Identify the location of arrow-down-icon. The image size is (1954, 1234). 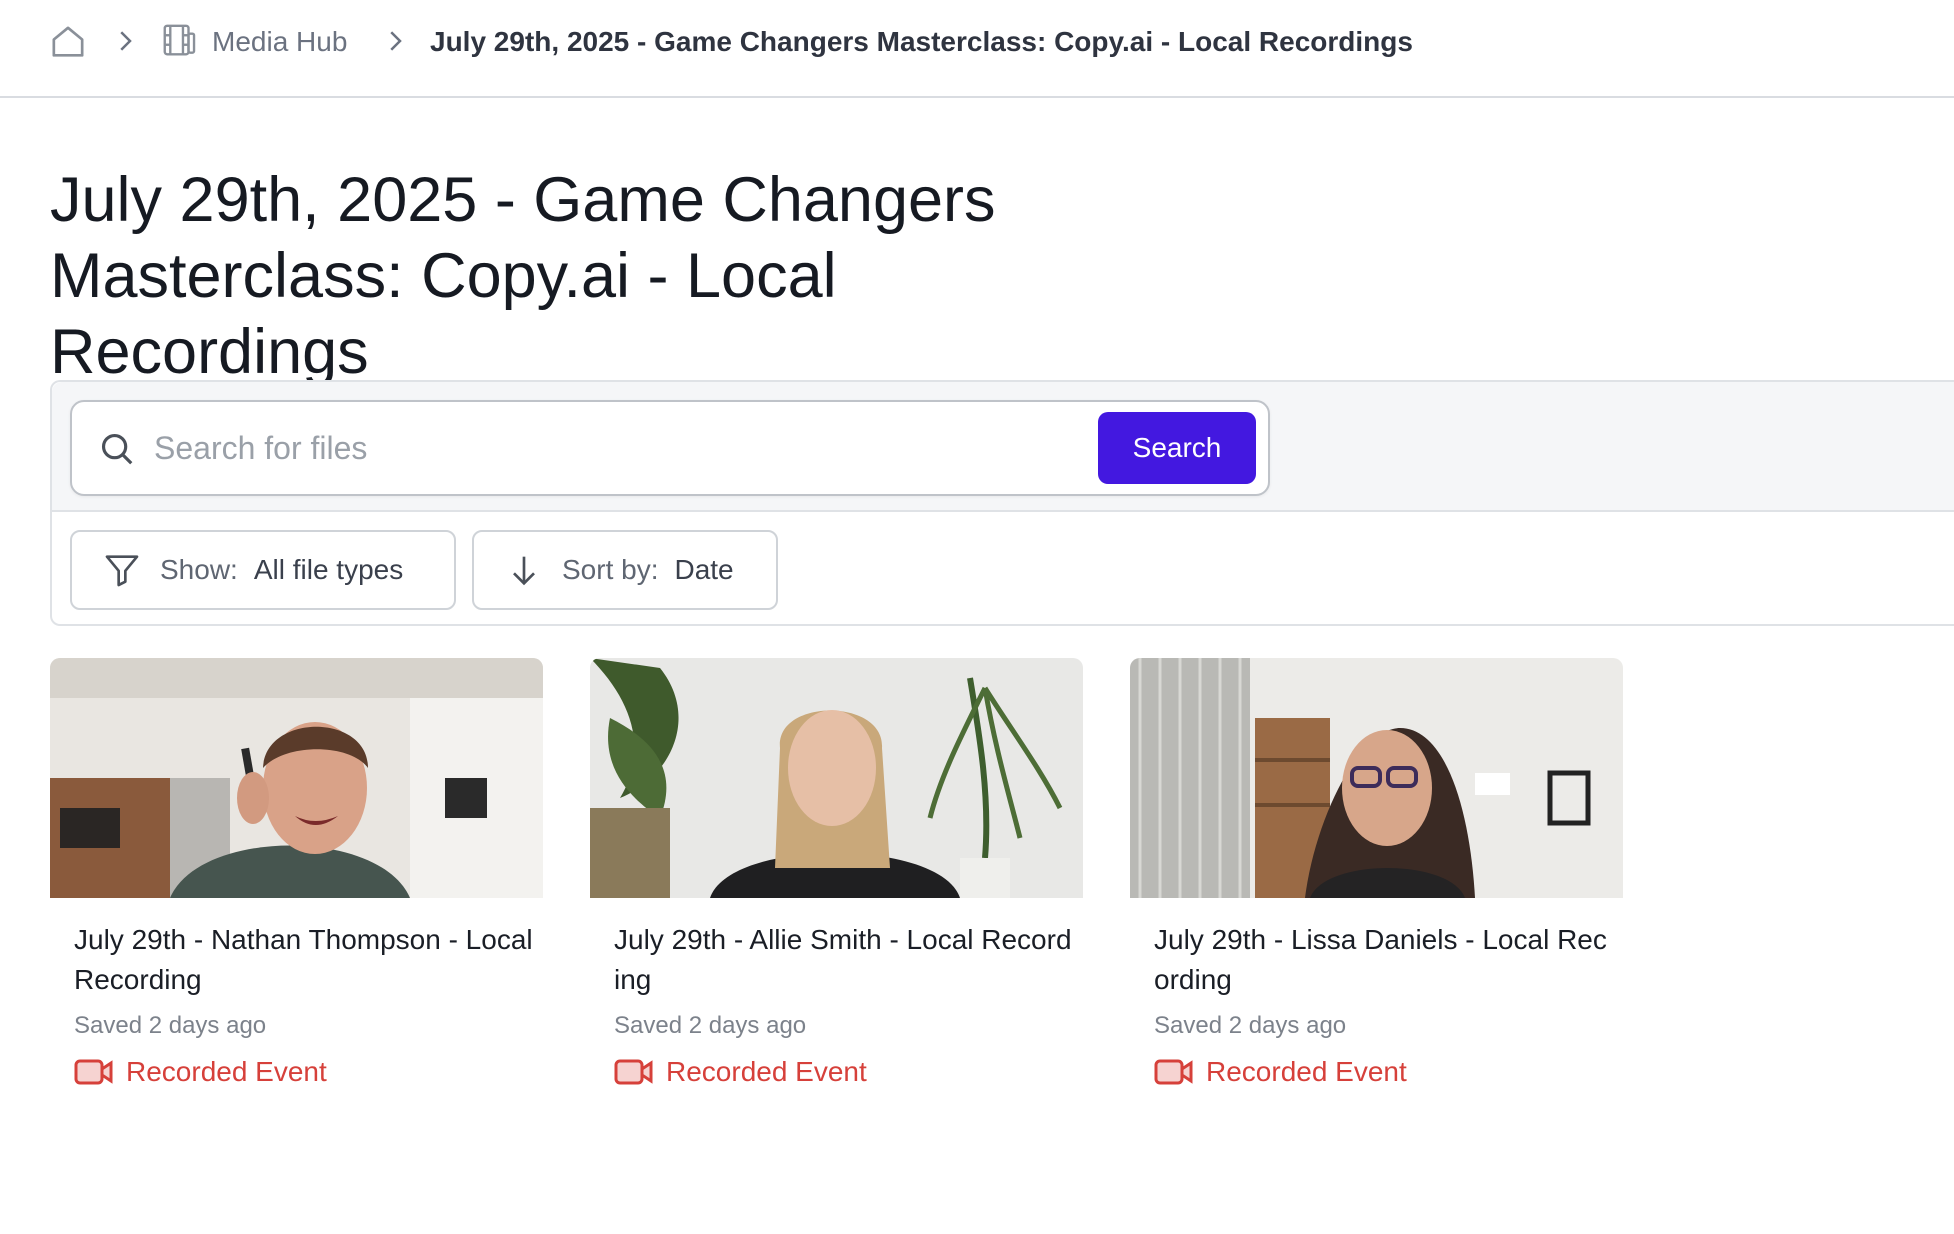
(524, 570).